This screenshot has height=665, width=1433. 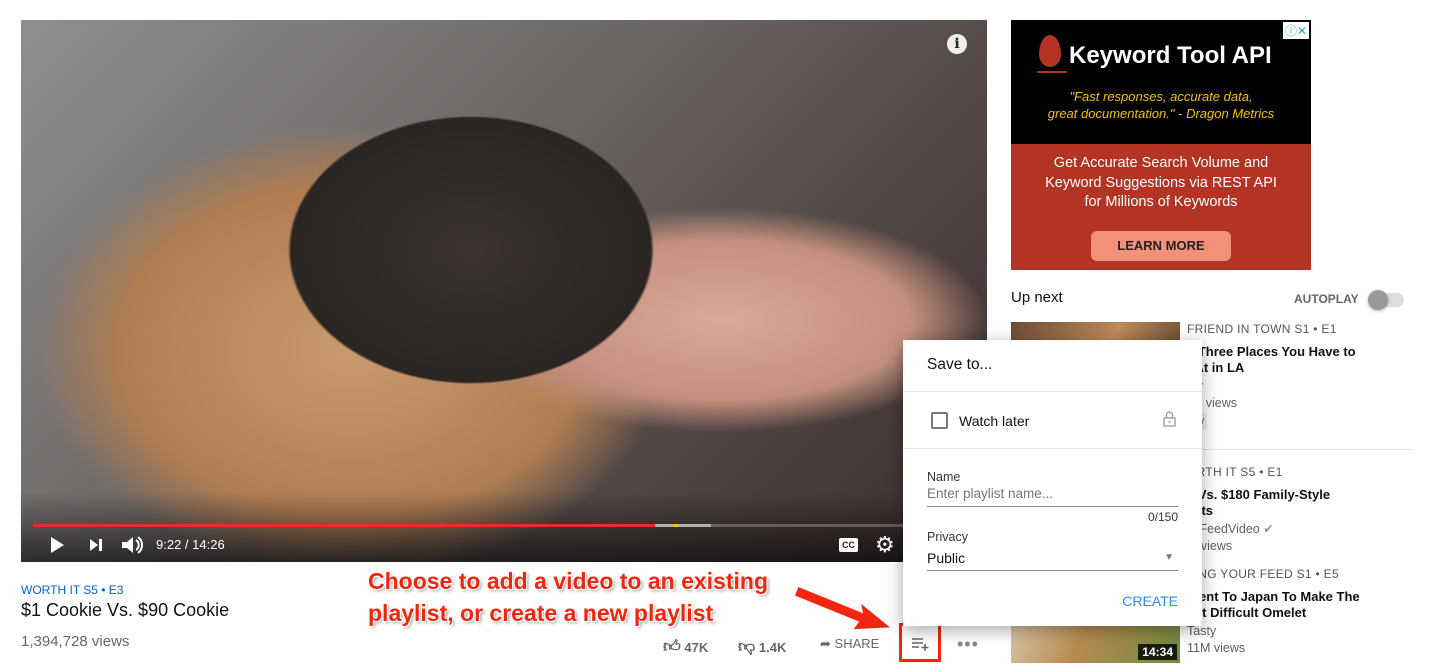 What do you see at coordinates (132, 545) in the screenshot?
I see `volume-icon` at bounding box center [132, 545].